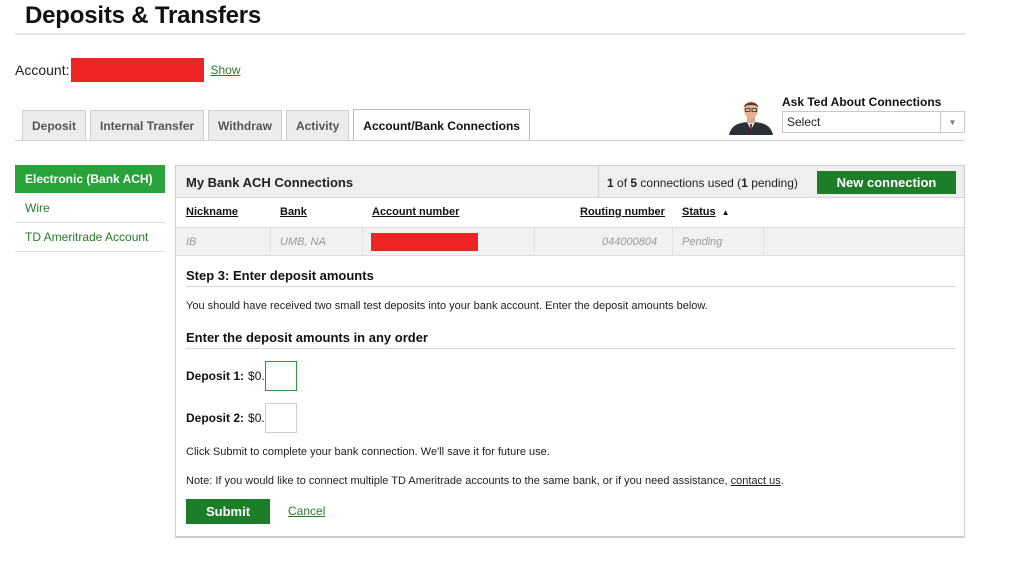  I want to click on deposit-1-label-text: Deposit 1:, so click(215, 376).